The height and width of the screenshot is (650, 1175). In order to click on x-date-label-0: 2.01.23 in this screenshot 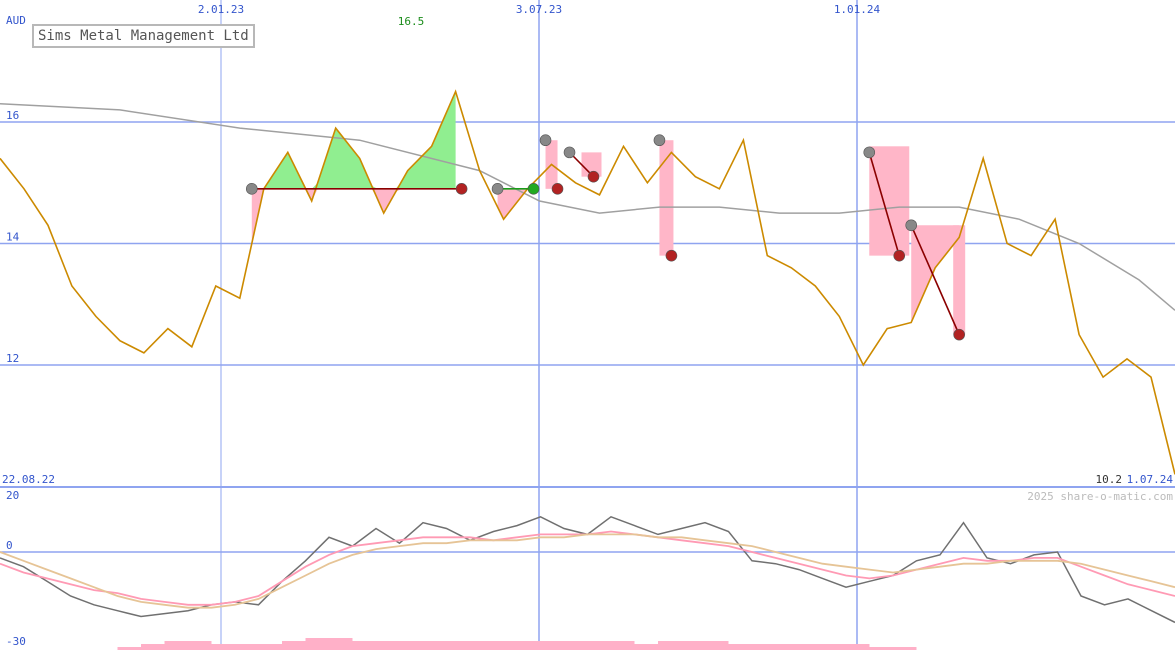, I will do `click(221, 9)`.